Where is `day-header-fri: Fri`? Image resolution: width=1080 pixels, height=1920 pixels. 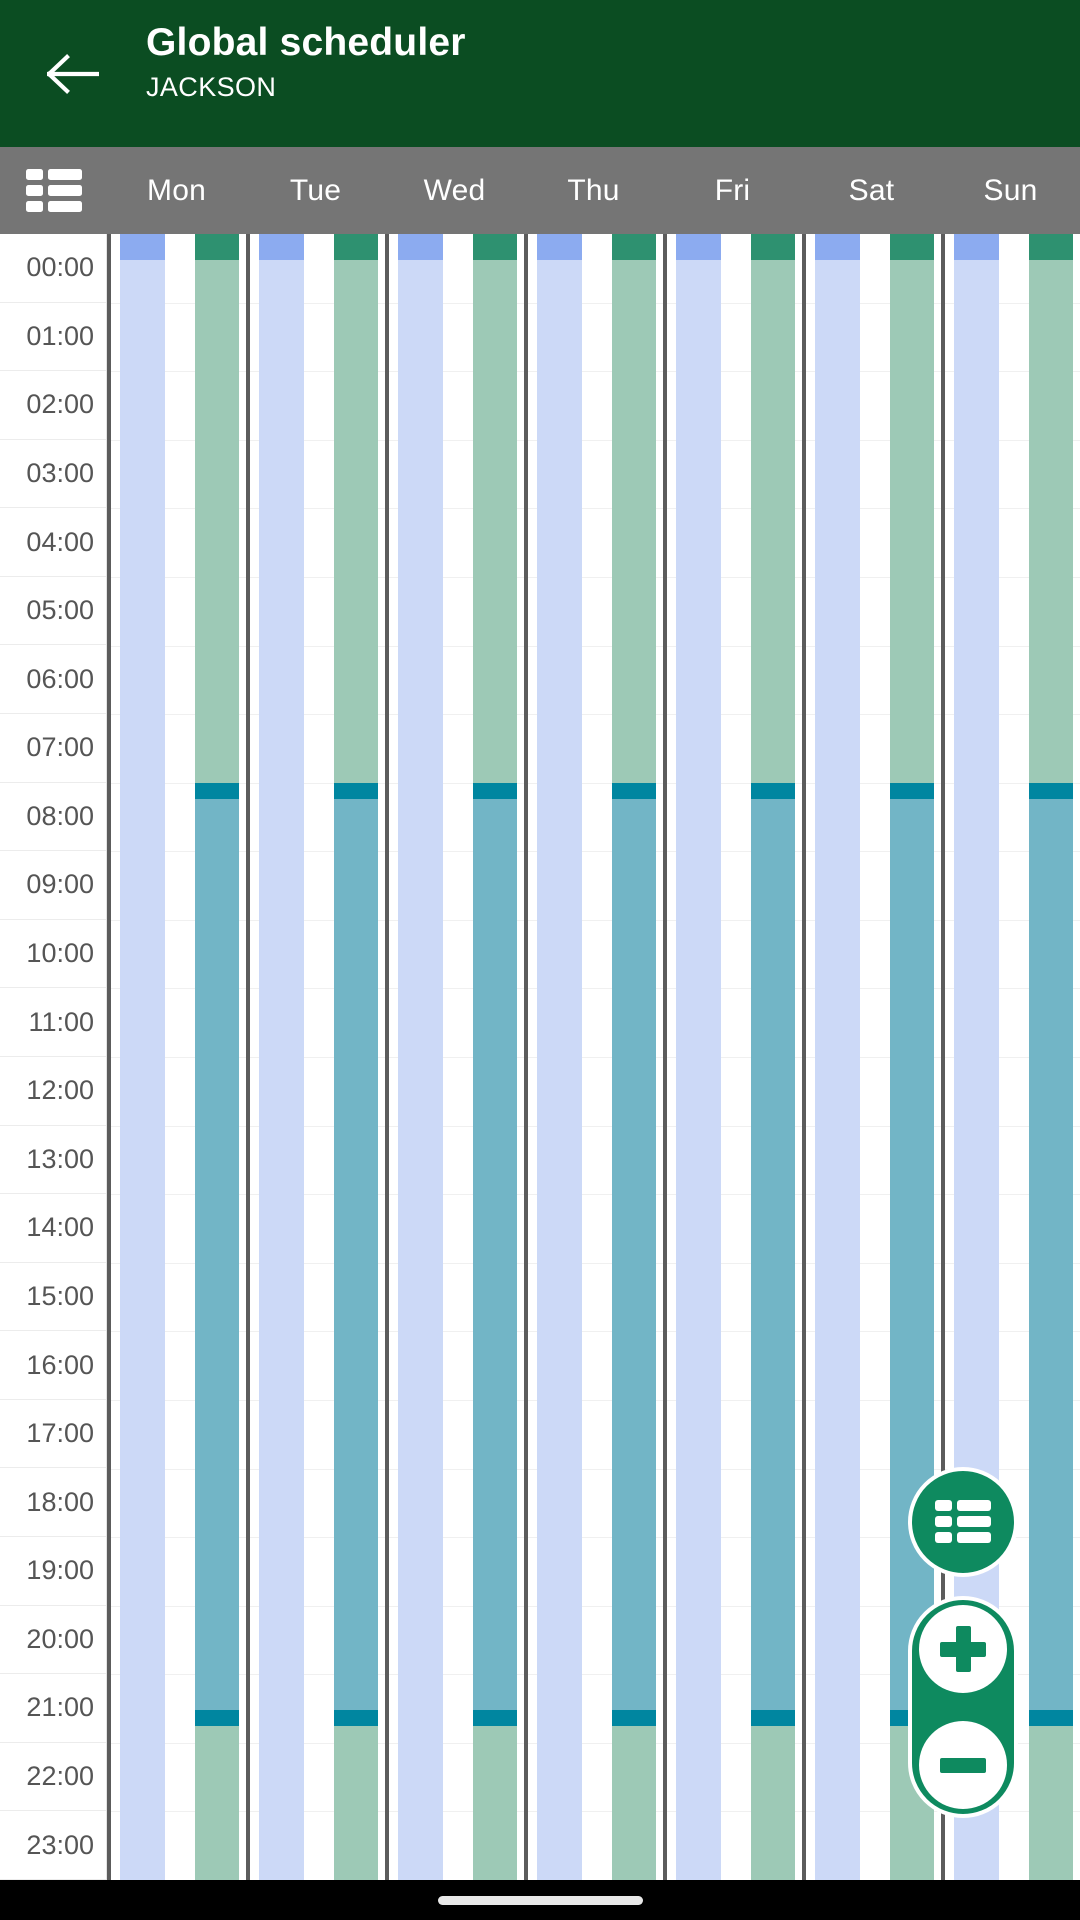 day-header-fri: Fri is located at coordinates (732, 190).